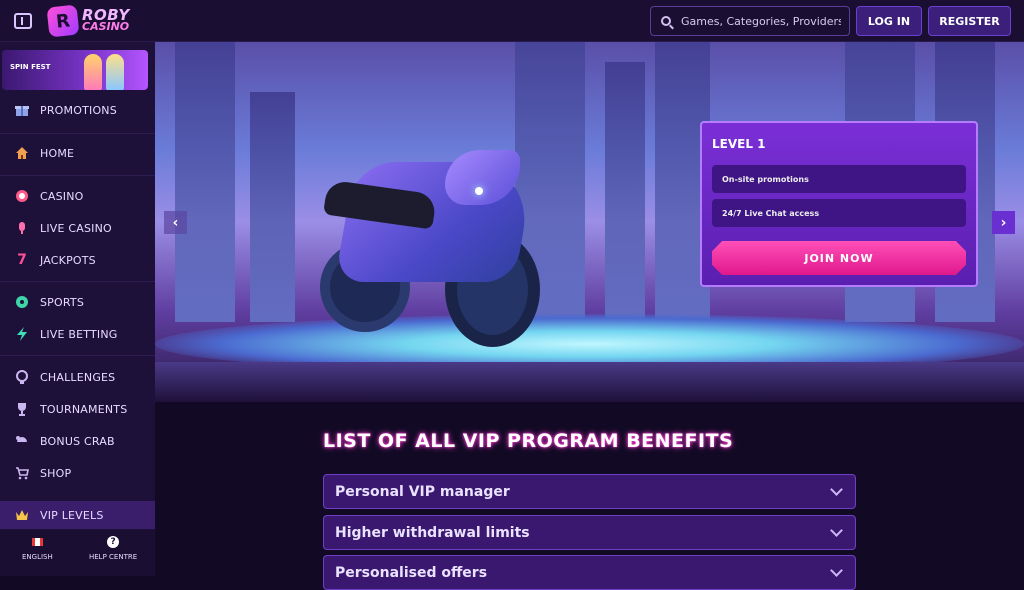 This screenshot has height=590, width=1024. I want to click on login-button: LOG IN, so click(889, 21).